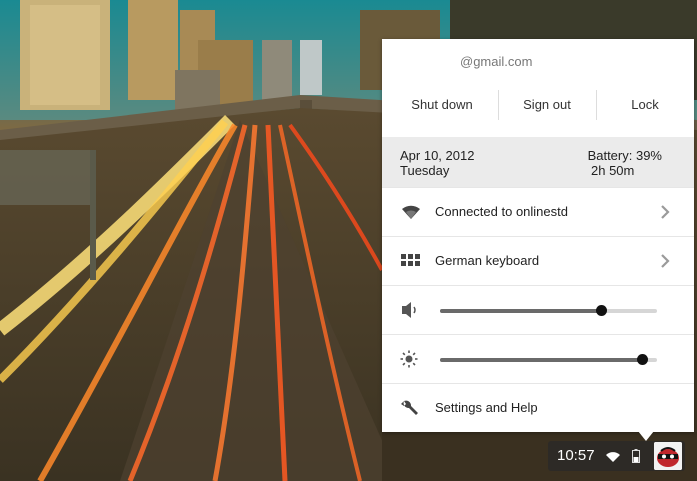 This screenshot has width=697, height=481. I want to click on status-row: Apr 10, 2012 Tuesday Battery: 39% 2h 50m, so click(538, 162).